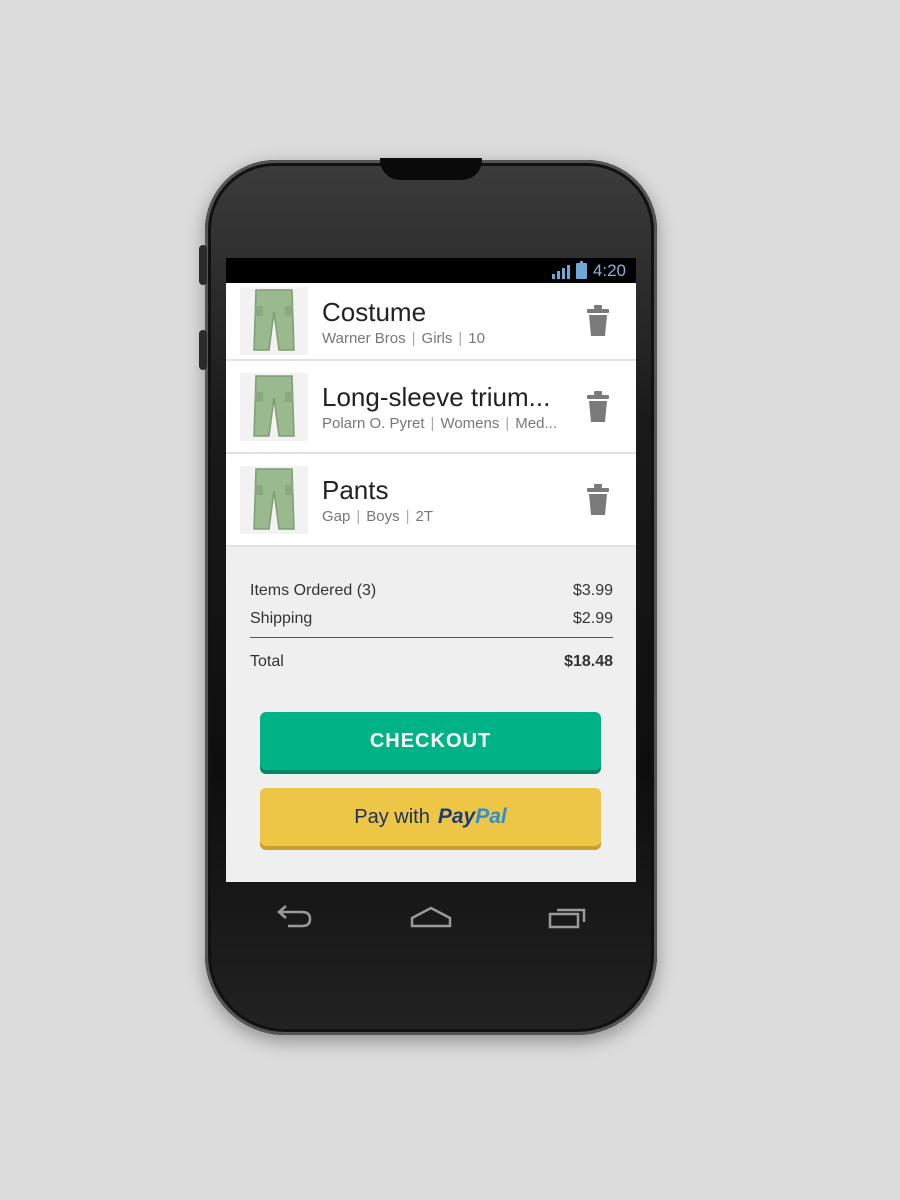 The image size is (900, 1200). Describe the element at coordinates (313, 590) in the screenshot. I see `items-ordered-label: Items Ordered (3)` at that location.